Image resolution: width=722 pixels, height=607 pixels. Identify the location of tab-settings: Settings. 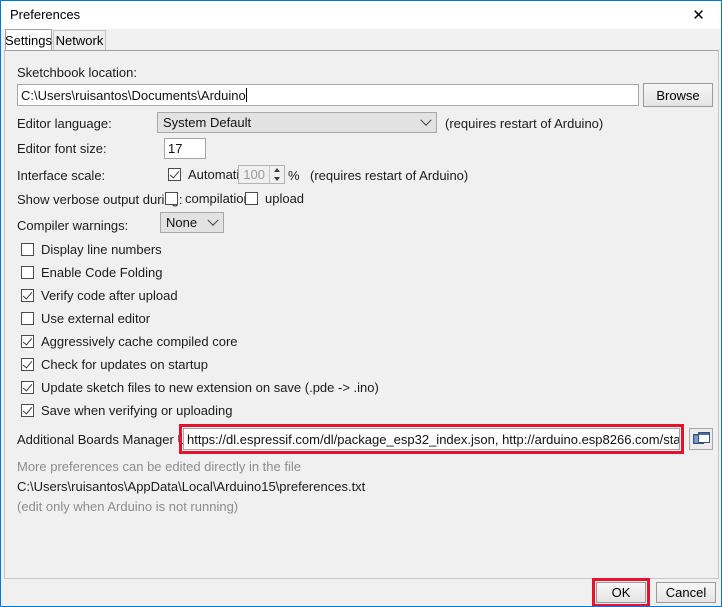
(28, 40).